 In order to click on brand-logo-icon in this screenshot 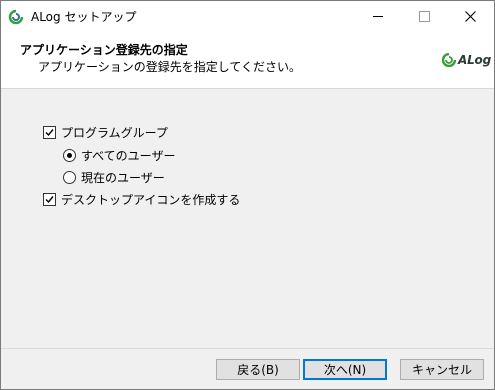, I will do `click(449, 60)`.